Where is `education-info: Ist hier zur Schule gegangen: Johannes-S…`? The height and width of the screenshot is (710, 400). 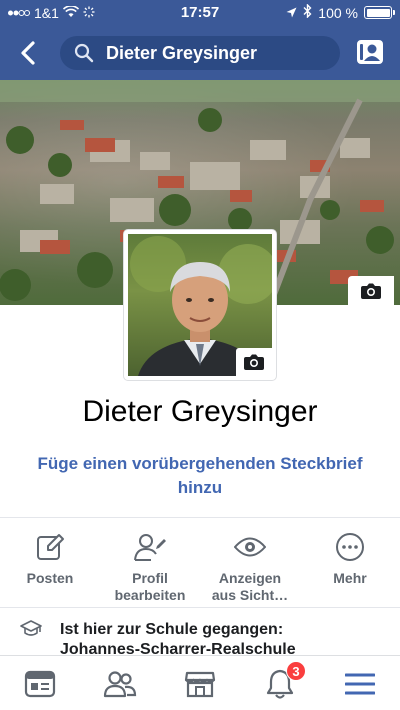
education-info: Ist hier zur Schule gegangen: Johannes-S… is located at coordinates (200, 636).